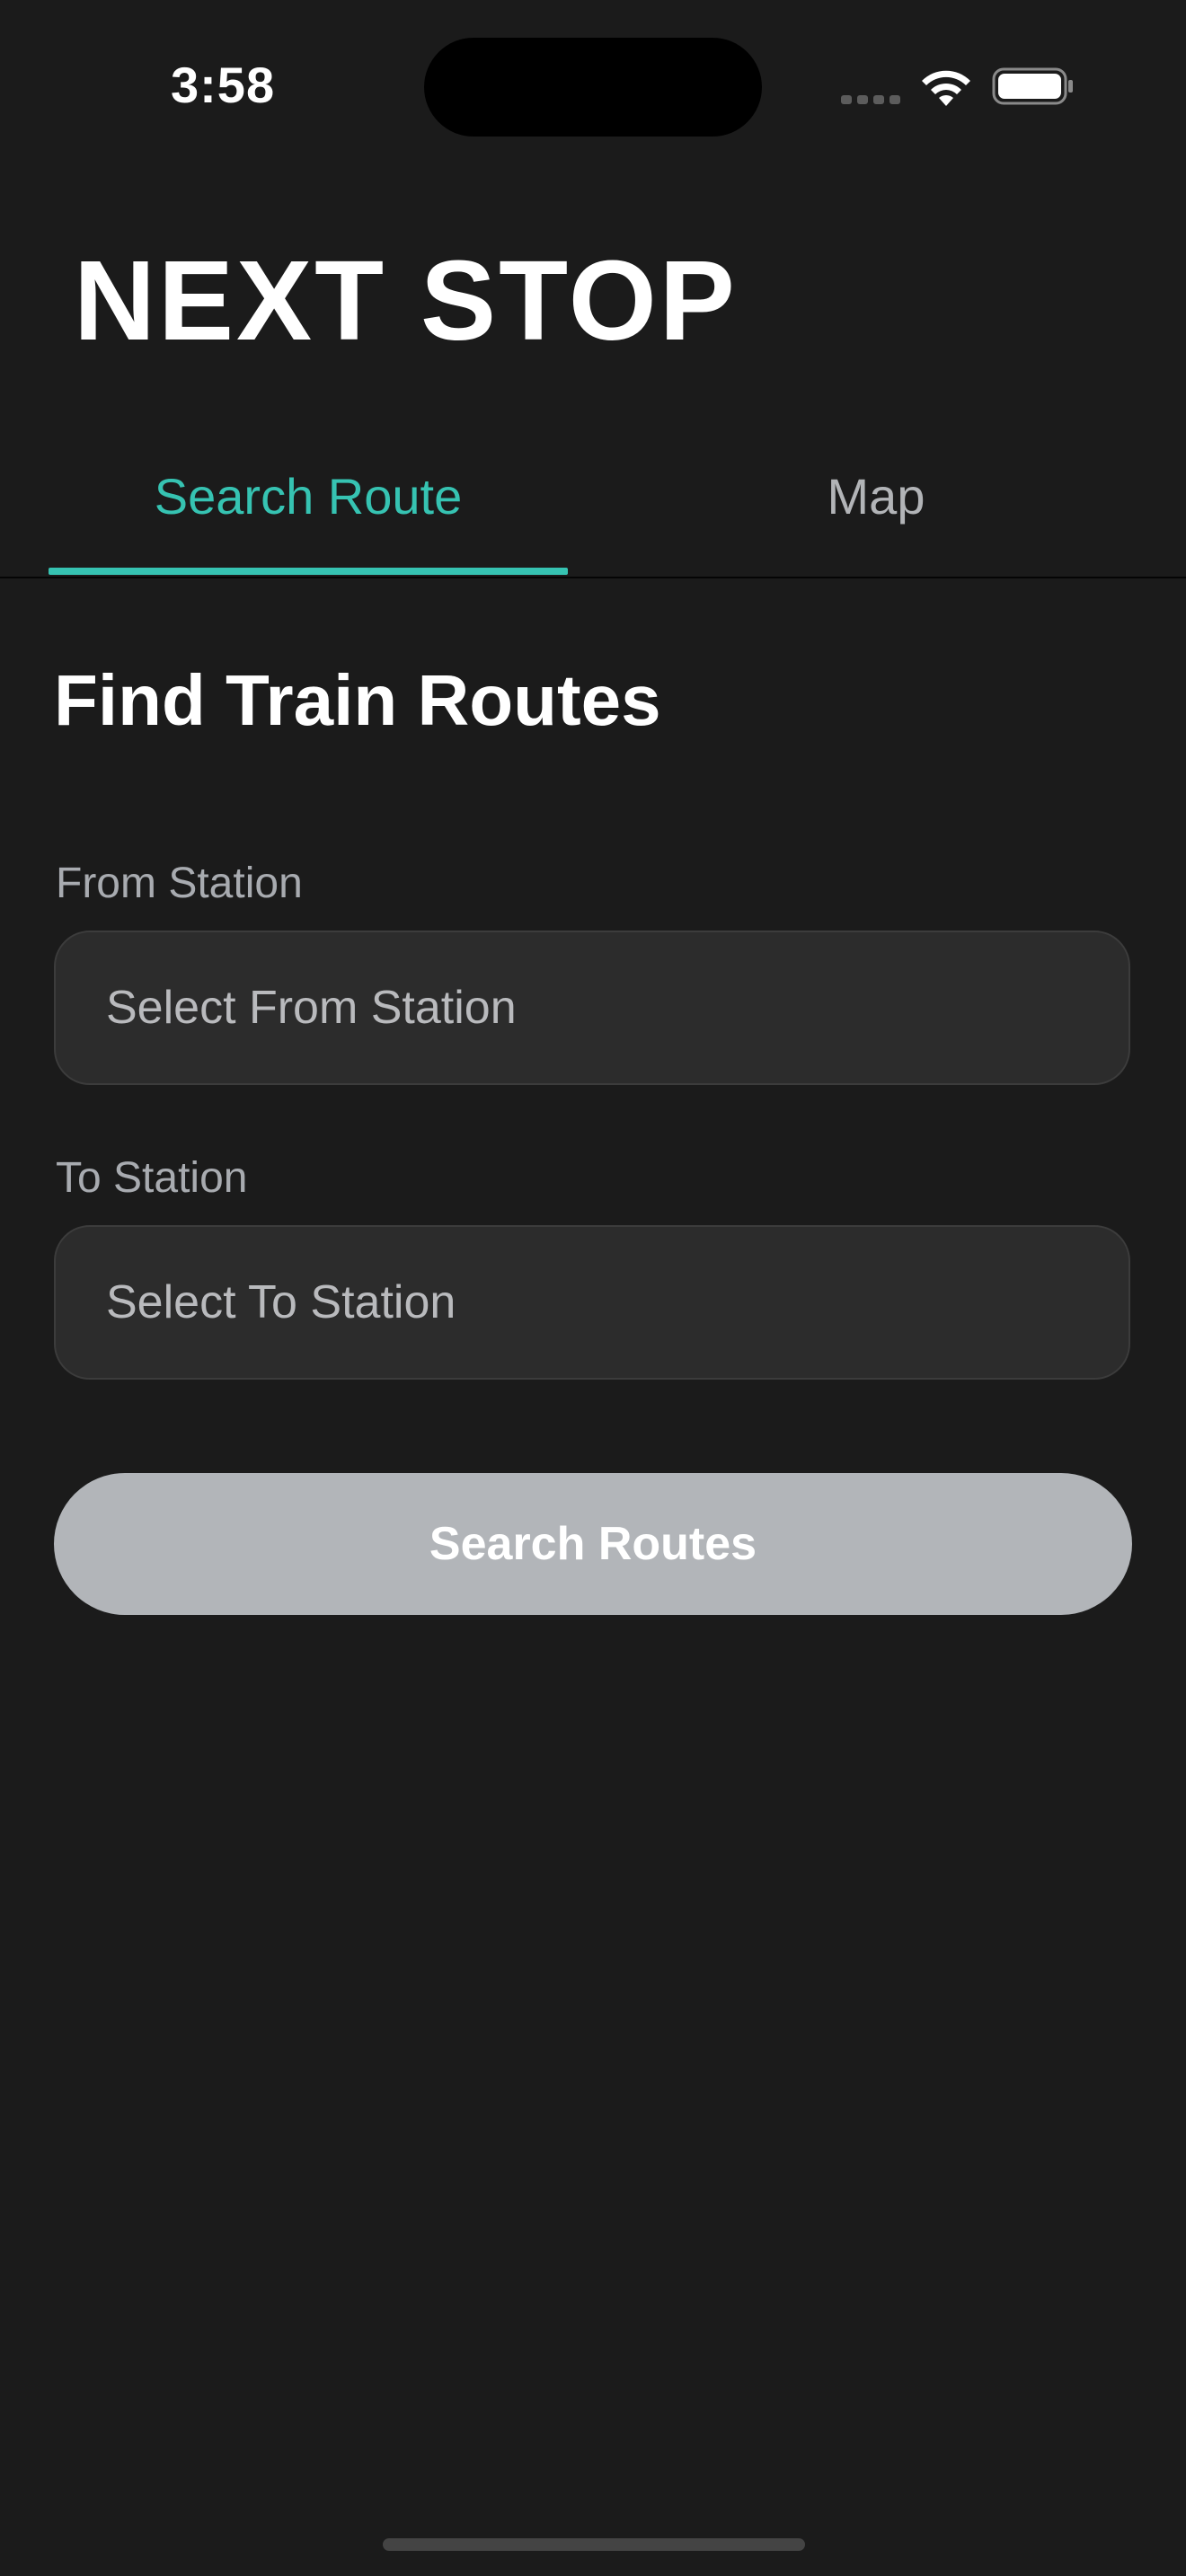 The height and width of the screenshot is (2576, 1186). What do you see at coordinates (592, 1008) in the screenshot?
I see `from-station-select: Select From Station` at bounding box center [592, 1008].